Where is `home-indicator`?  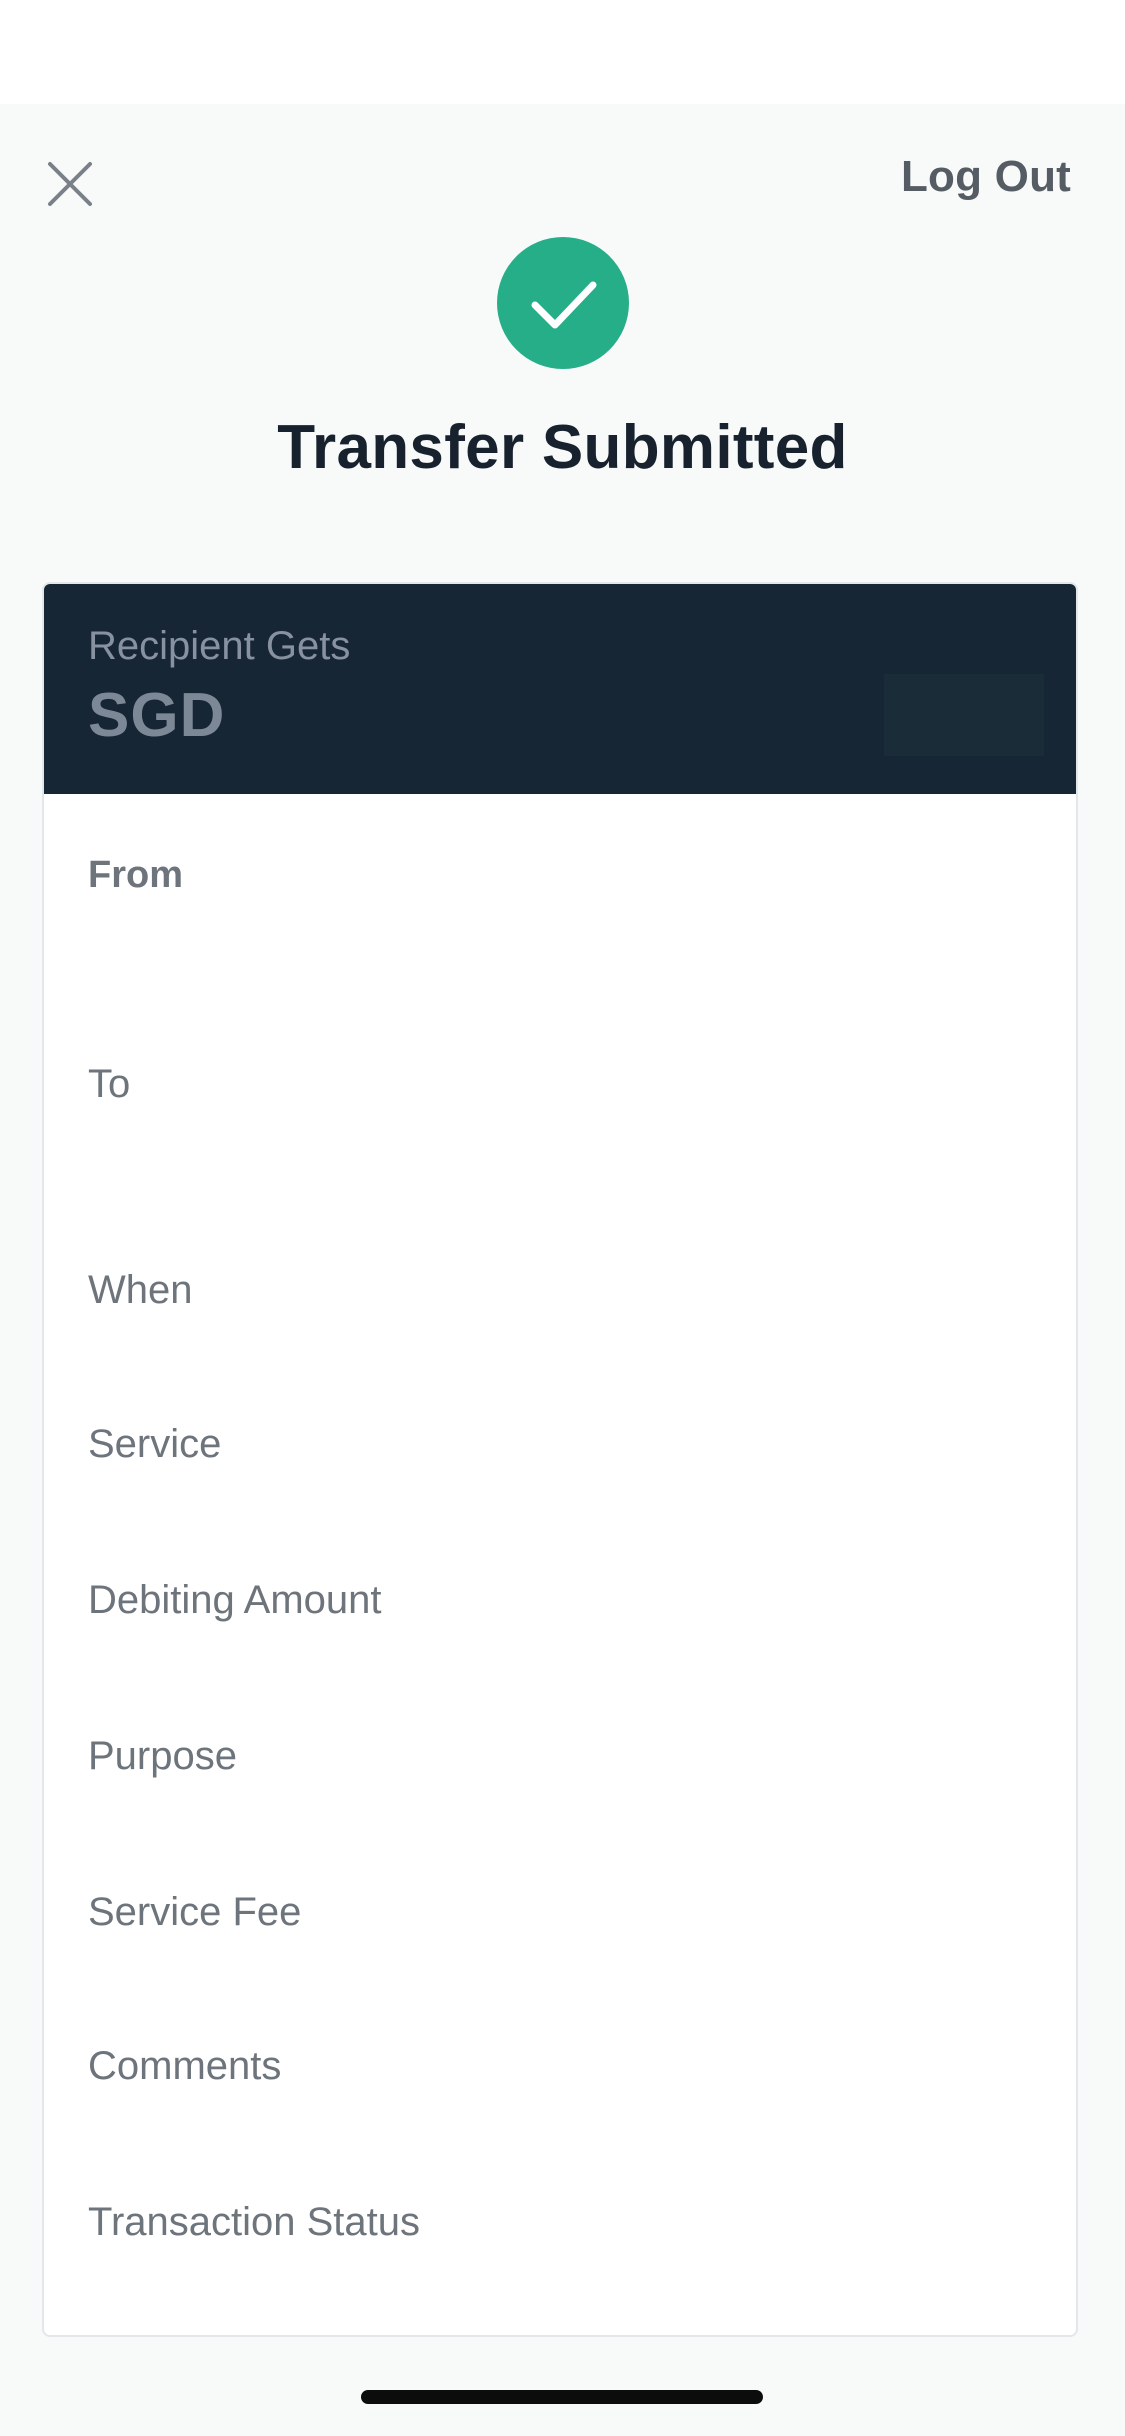 home-indicator is located at coordinates (562, 2397).